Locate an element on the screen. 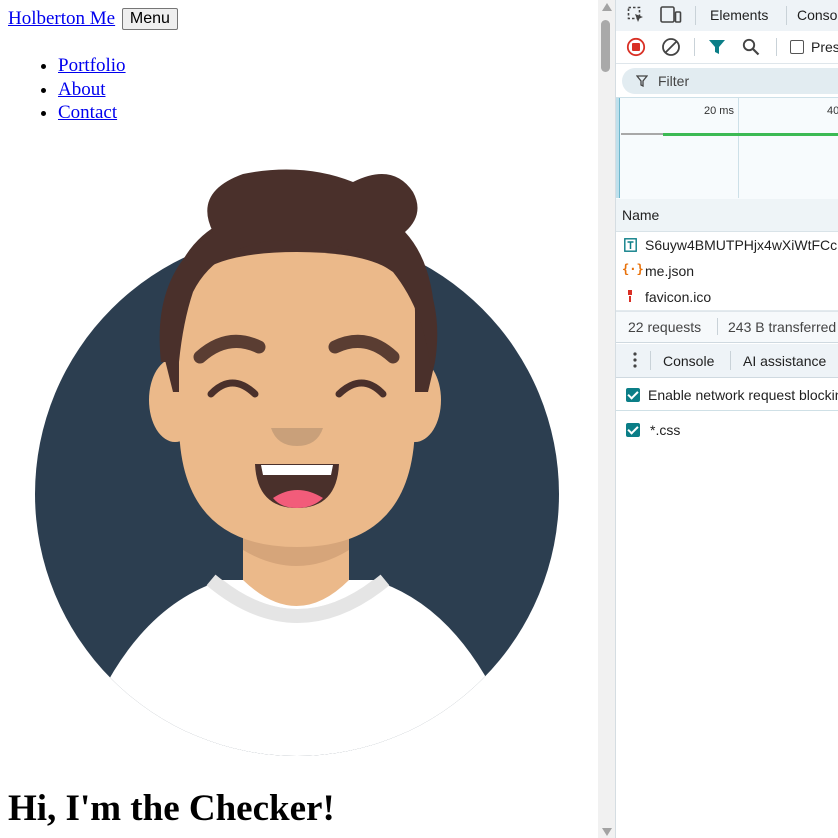 The image size is (838, 838). nav-item: Portfolio is located at coordinates (92, 66).